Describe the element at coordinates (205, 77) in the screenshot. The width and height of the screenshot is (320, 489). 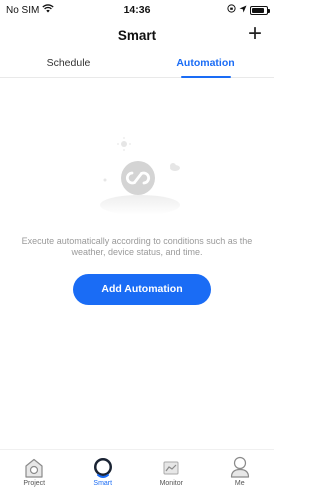
I see `active-tab-indicator` at that location.